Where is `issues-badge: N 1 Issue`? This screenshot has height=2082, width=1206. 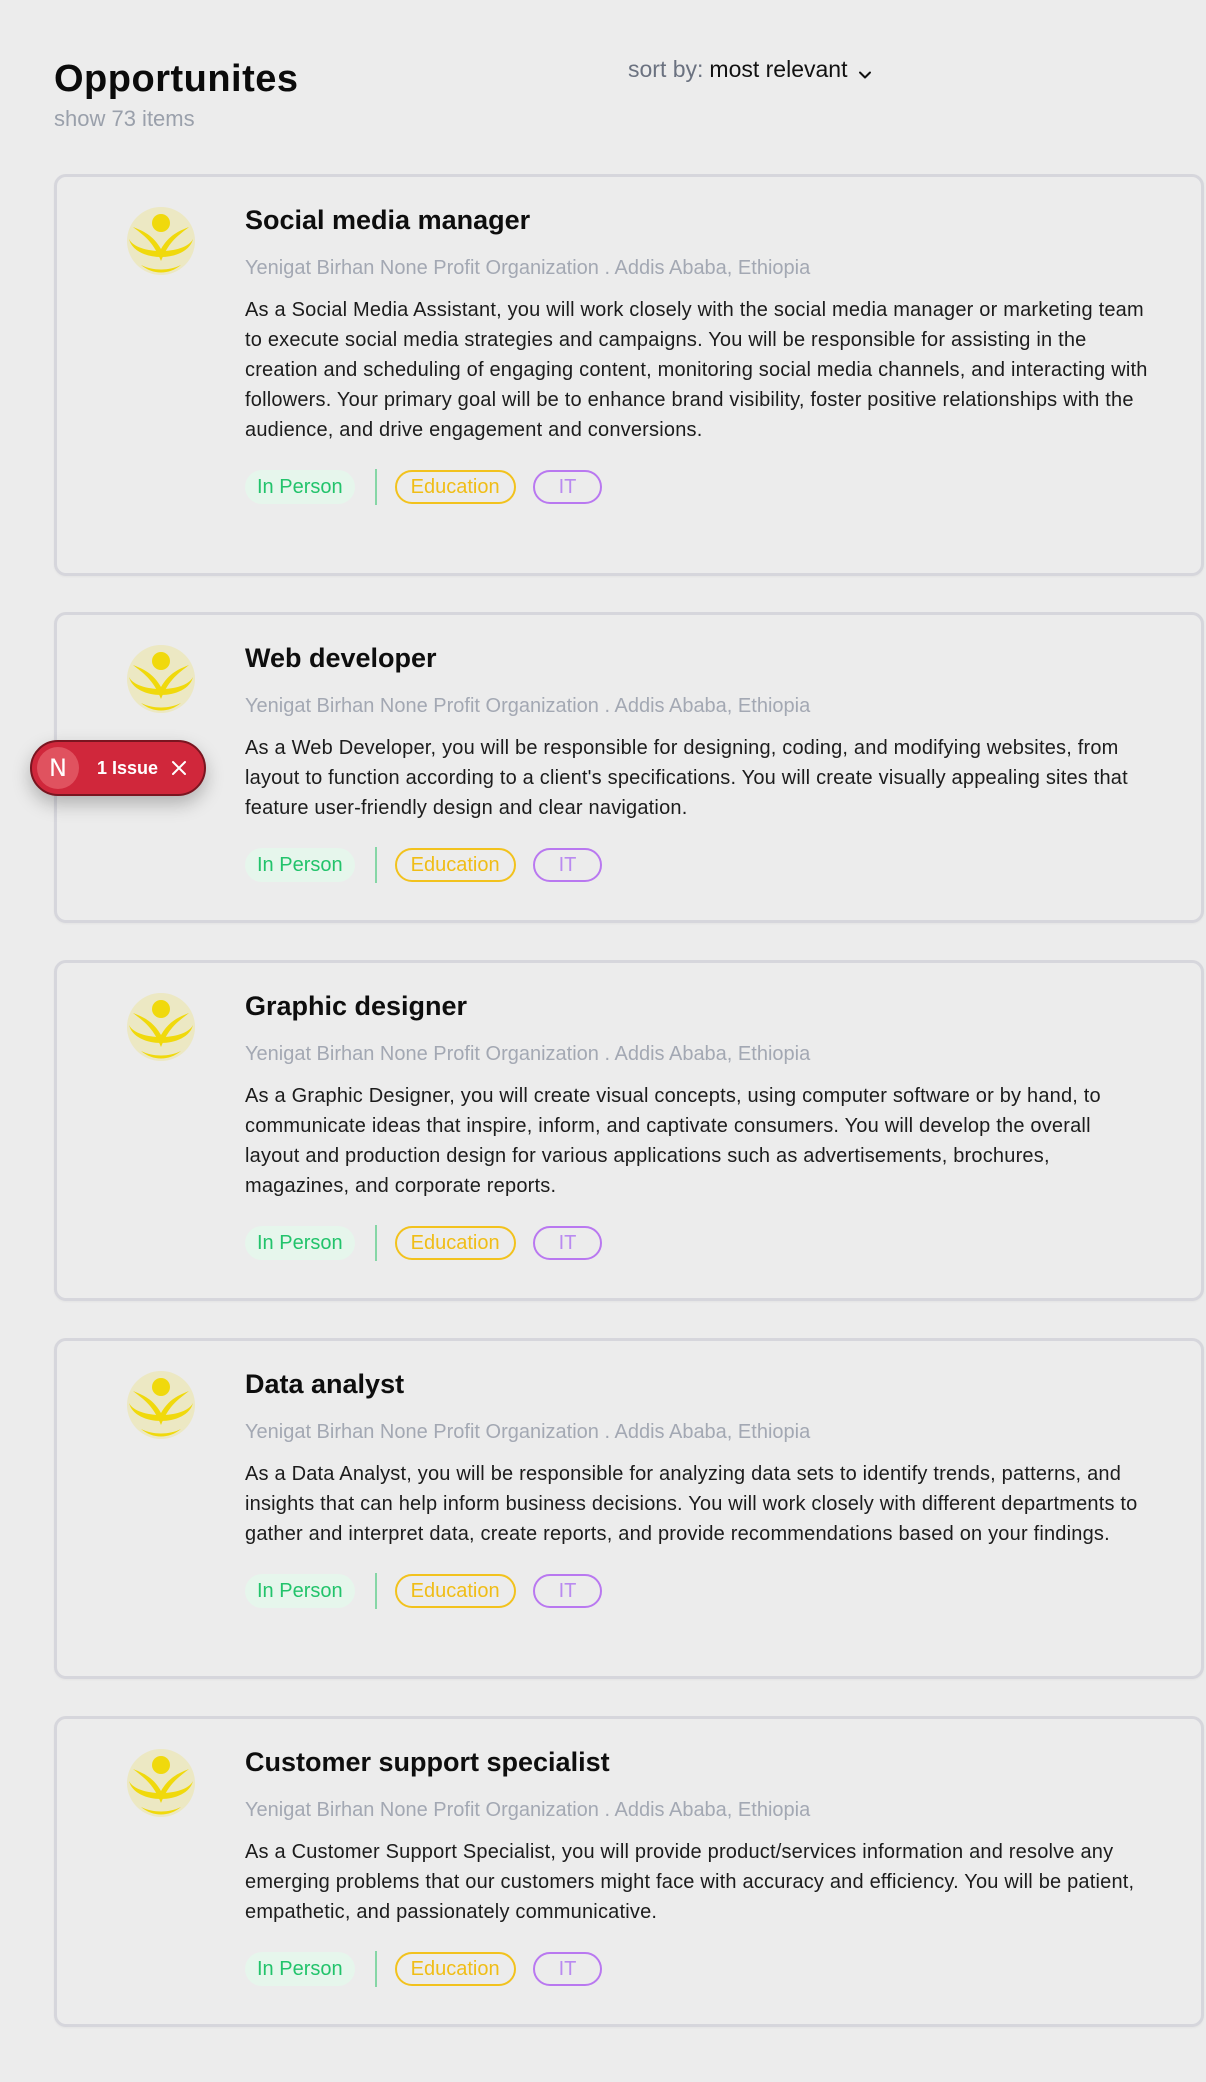
issues-badge: N 1 Issue is located at coordinates (118, 768).